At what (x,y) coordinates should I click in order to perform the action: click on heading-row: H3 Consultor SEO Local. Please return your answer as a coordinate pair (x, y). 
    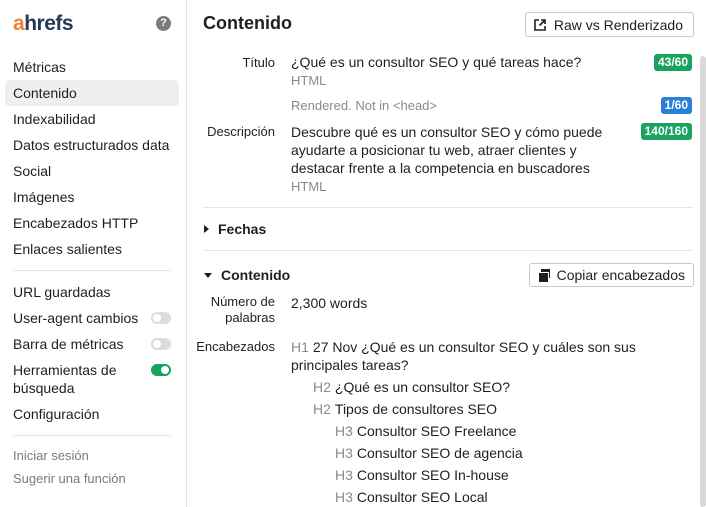
    Looking at the image, I should click on (411, 497).